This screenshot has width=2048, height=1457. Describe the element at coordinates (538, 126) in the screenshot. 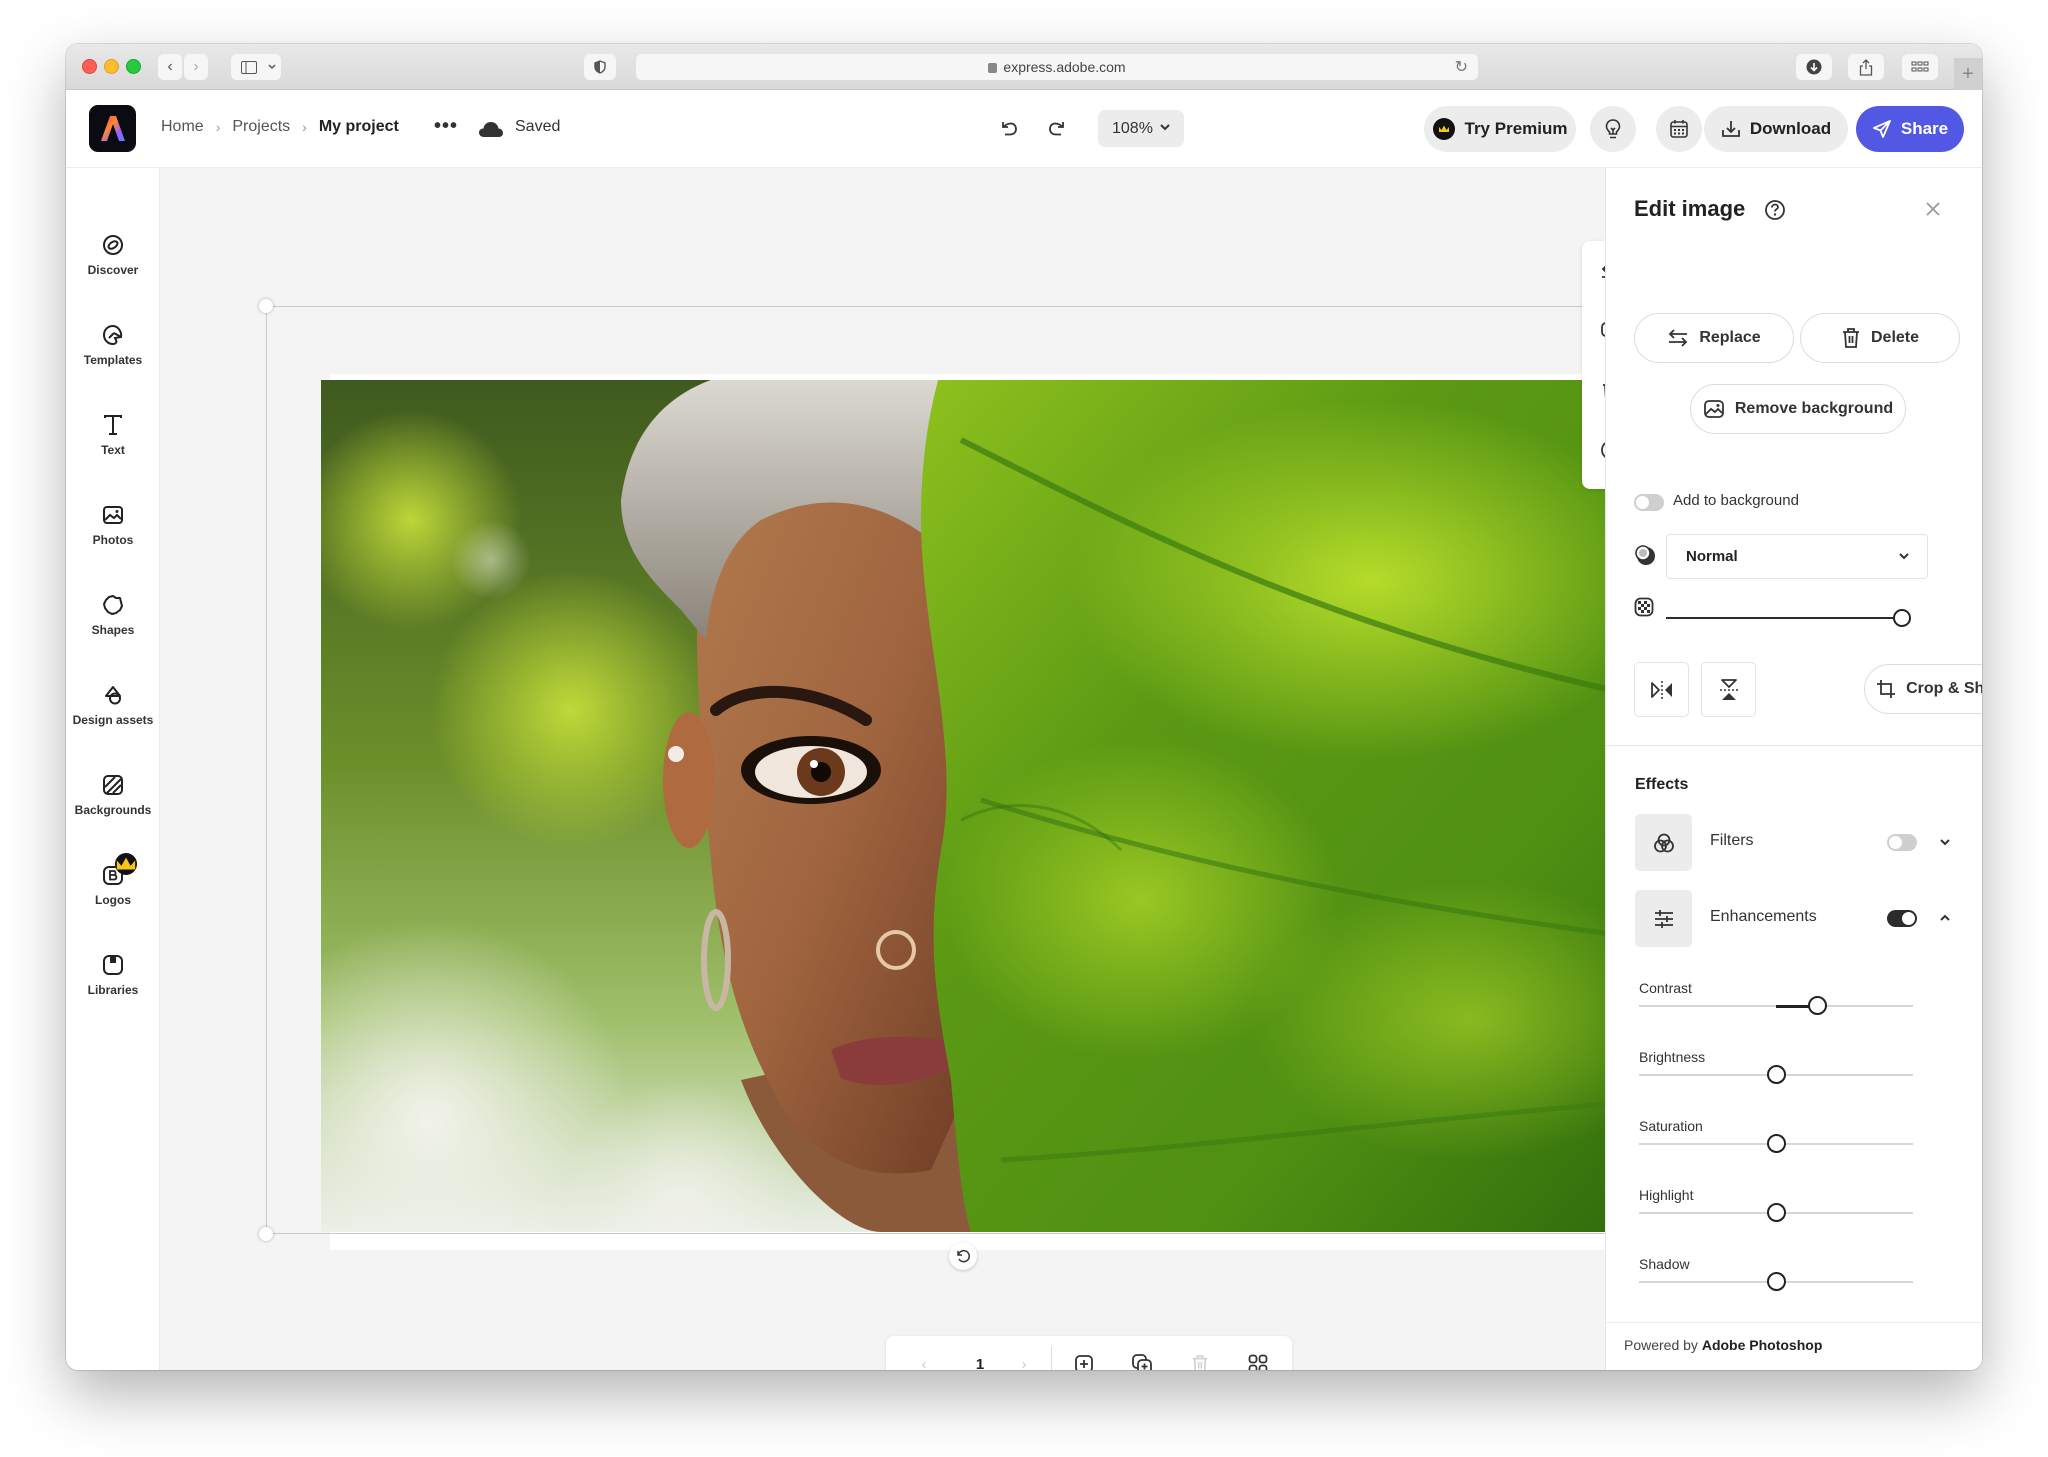

I see `save-status: Saved` at that location.